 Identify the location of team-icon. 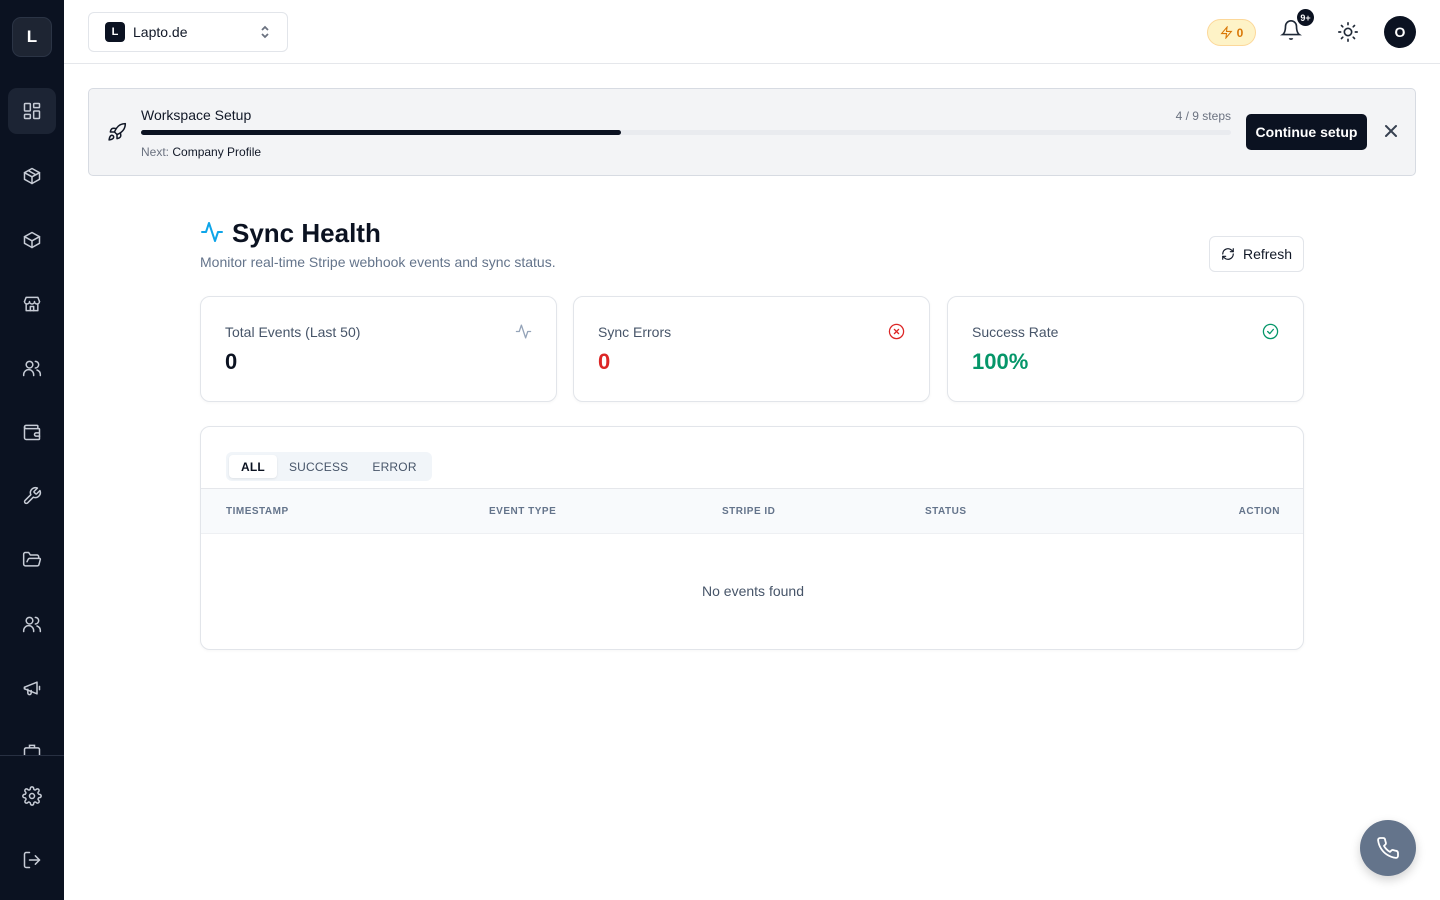
(32, 624).